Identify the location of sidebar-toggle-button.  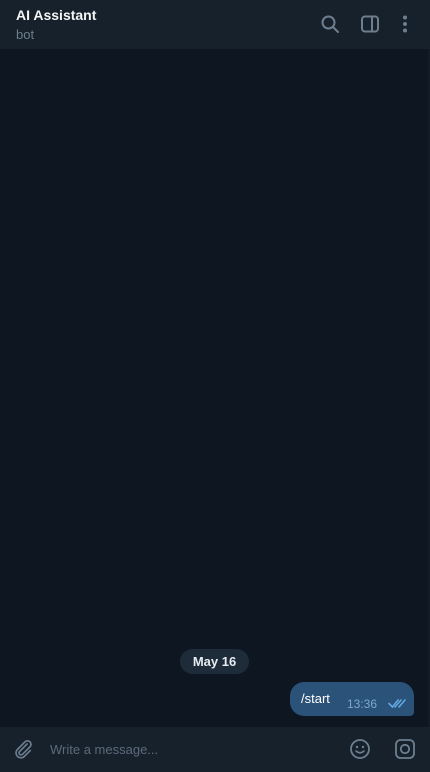
(370, 24).